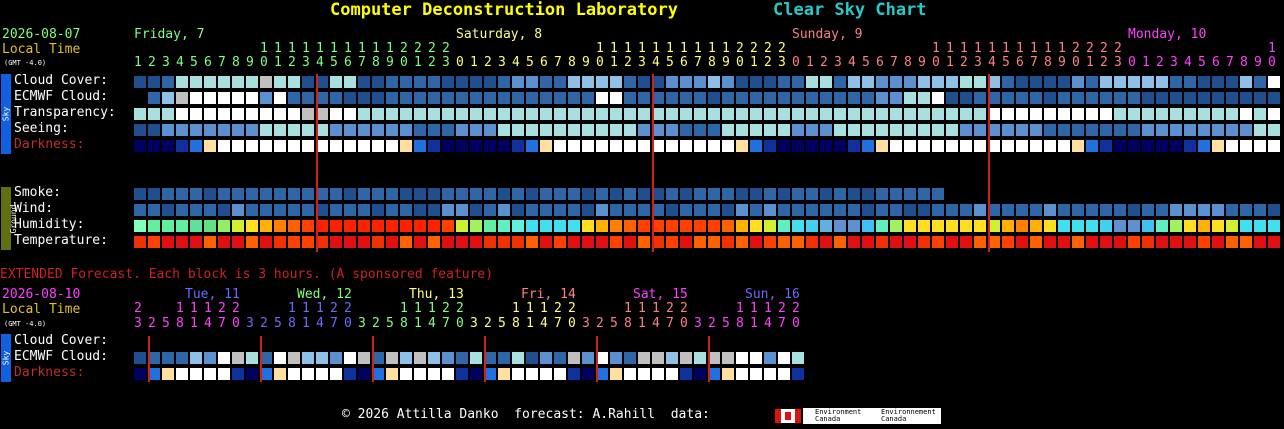 The width and height of the screenshot is (1284, 429). What do you see at coordinates (61, 81) in the screenshot?
I see `label-cloud-cover: Cloud Cover:` at bounding box center [61, 81].